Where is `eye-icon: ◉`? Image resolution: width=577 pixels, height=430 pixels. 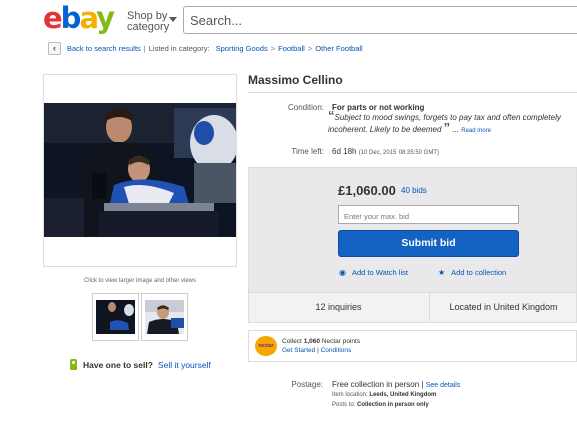
eye-icon: ◉ is located at coordinates (342, 272).